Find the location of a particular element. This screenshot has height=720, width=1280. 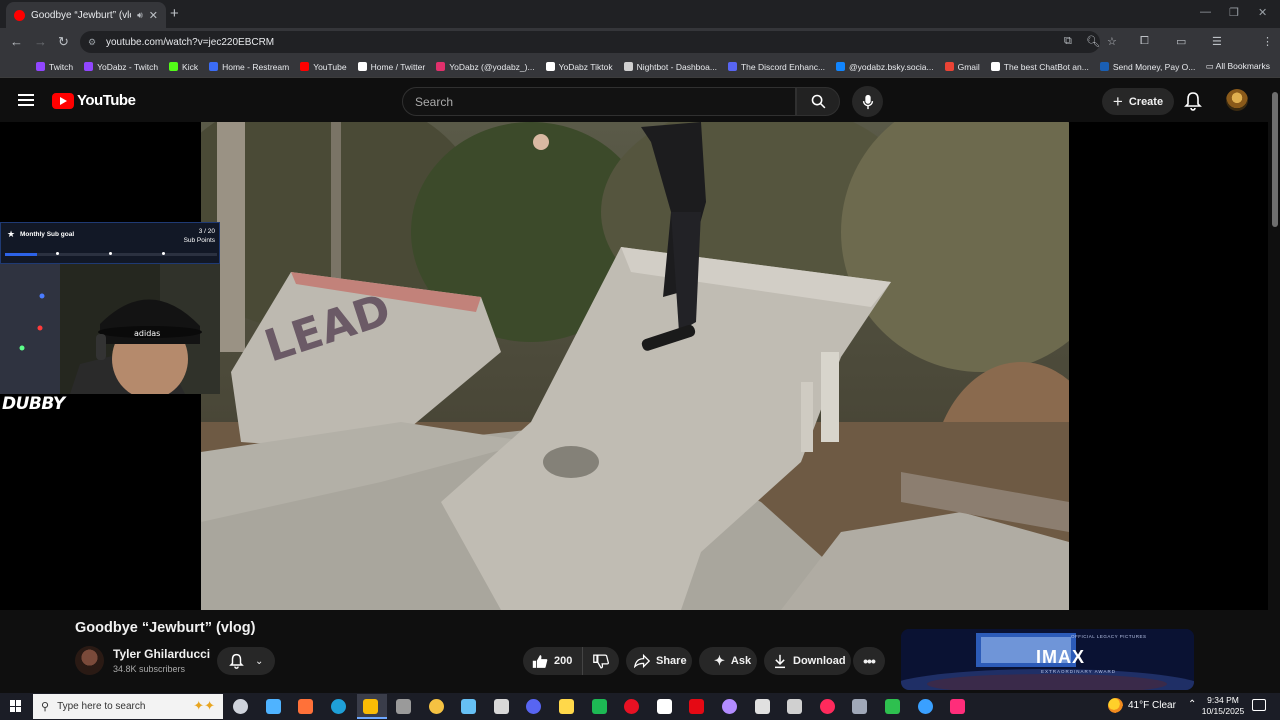

feather-icon is located at coordinates (729, 706).